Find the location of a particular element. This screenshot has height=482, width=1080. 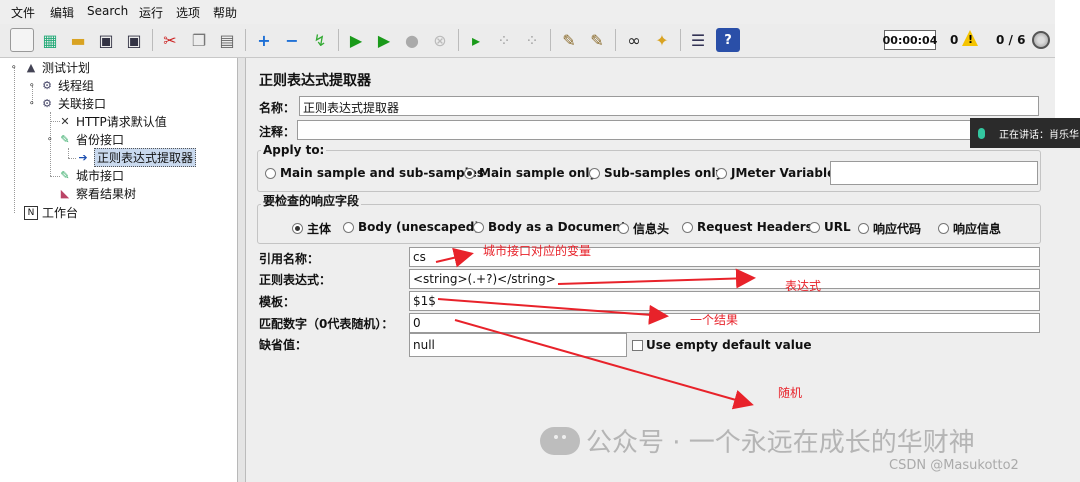

menu-search: Search is located at coordinates (107, 11).